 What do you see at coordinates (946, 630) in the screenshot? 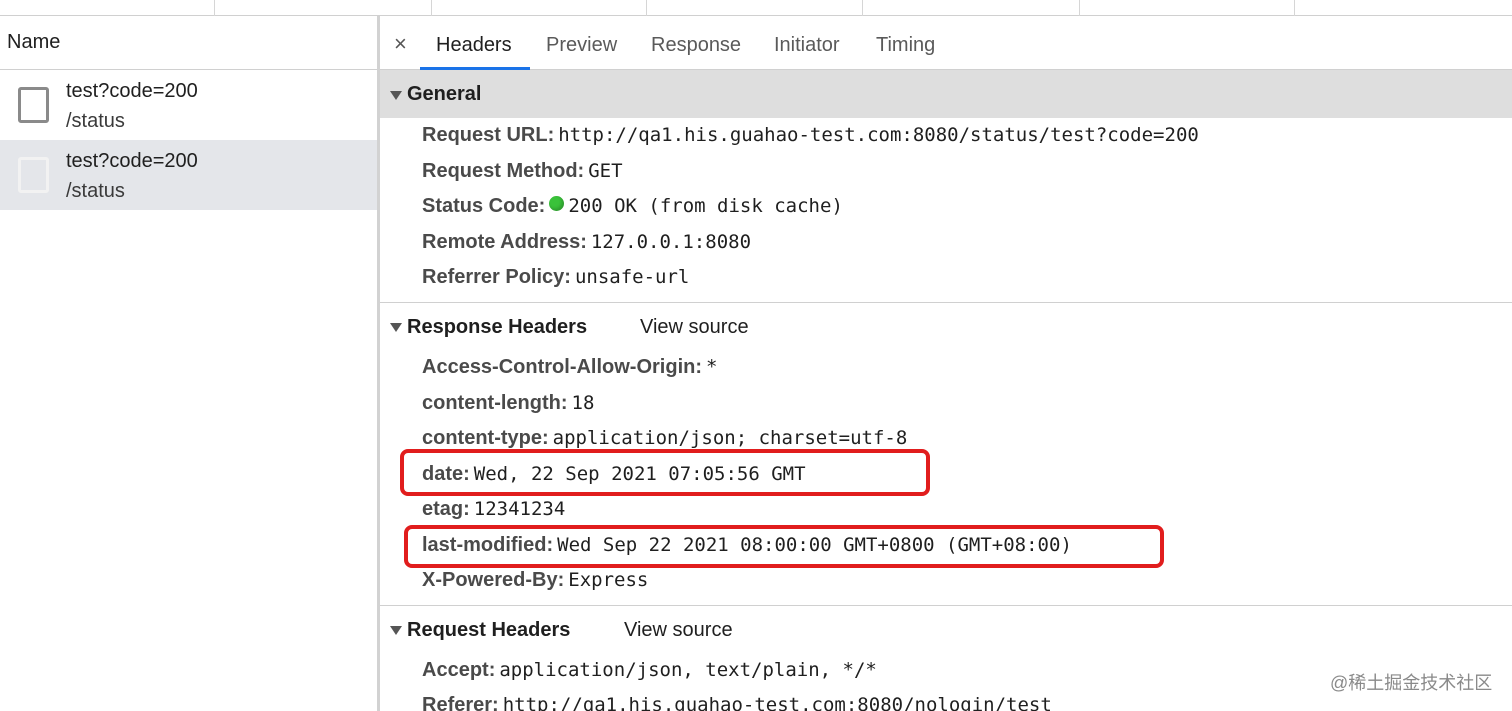
I see `request-headers-section-header: Request Headers View source` at bounding box center [946, 630].